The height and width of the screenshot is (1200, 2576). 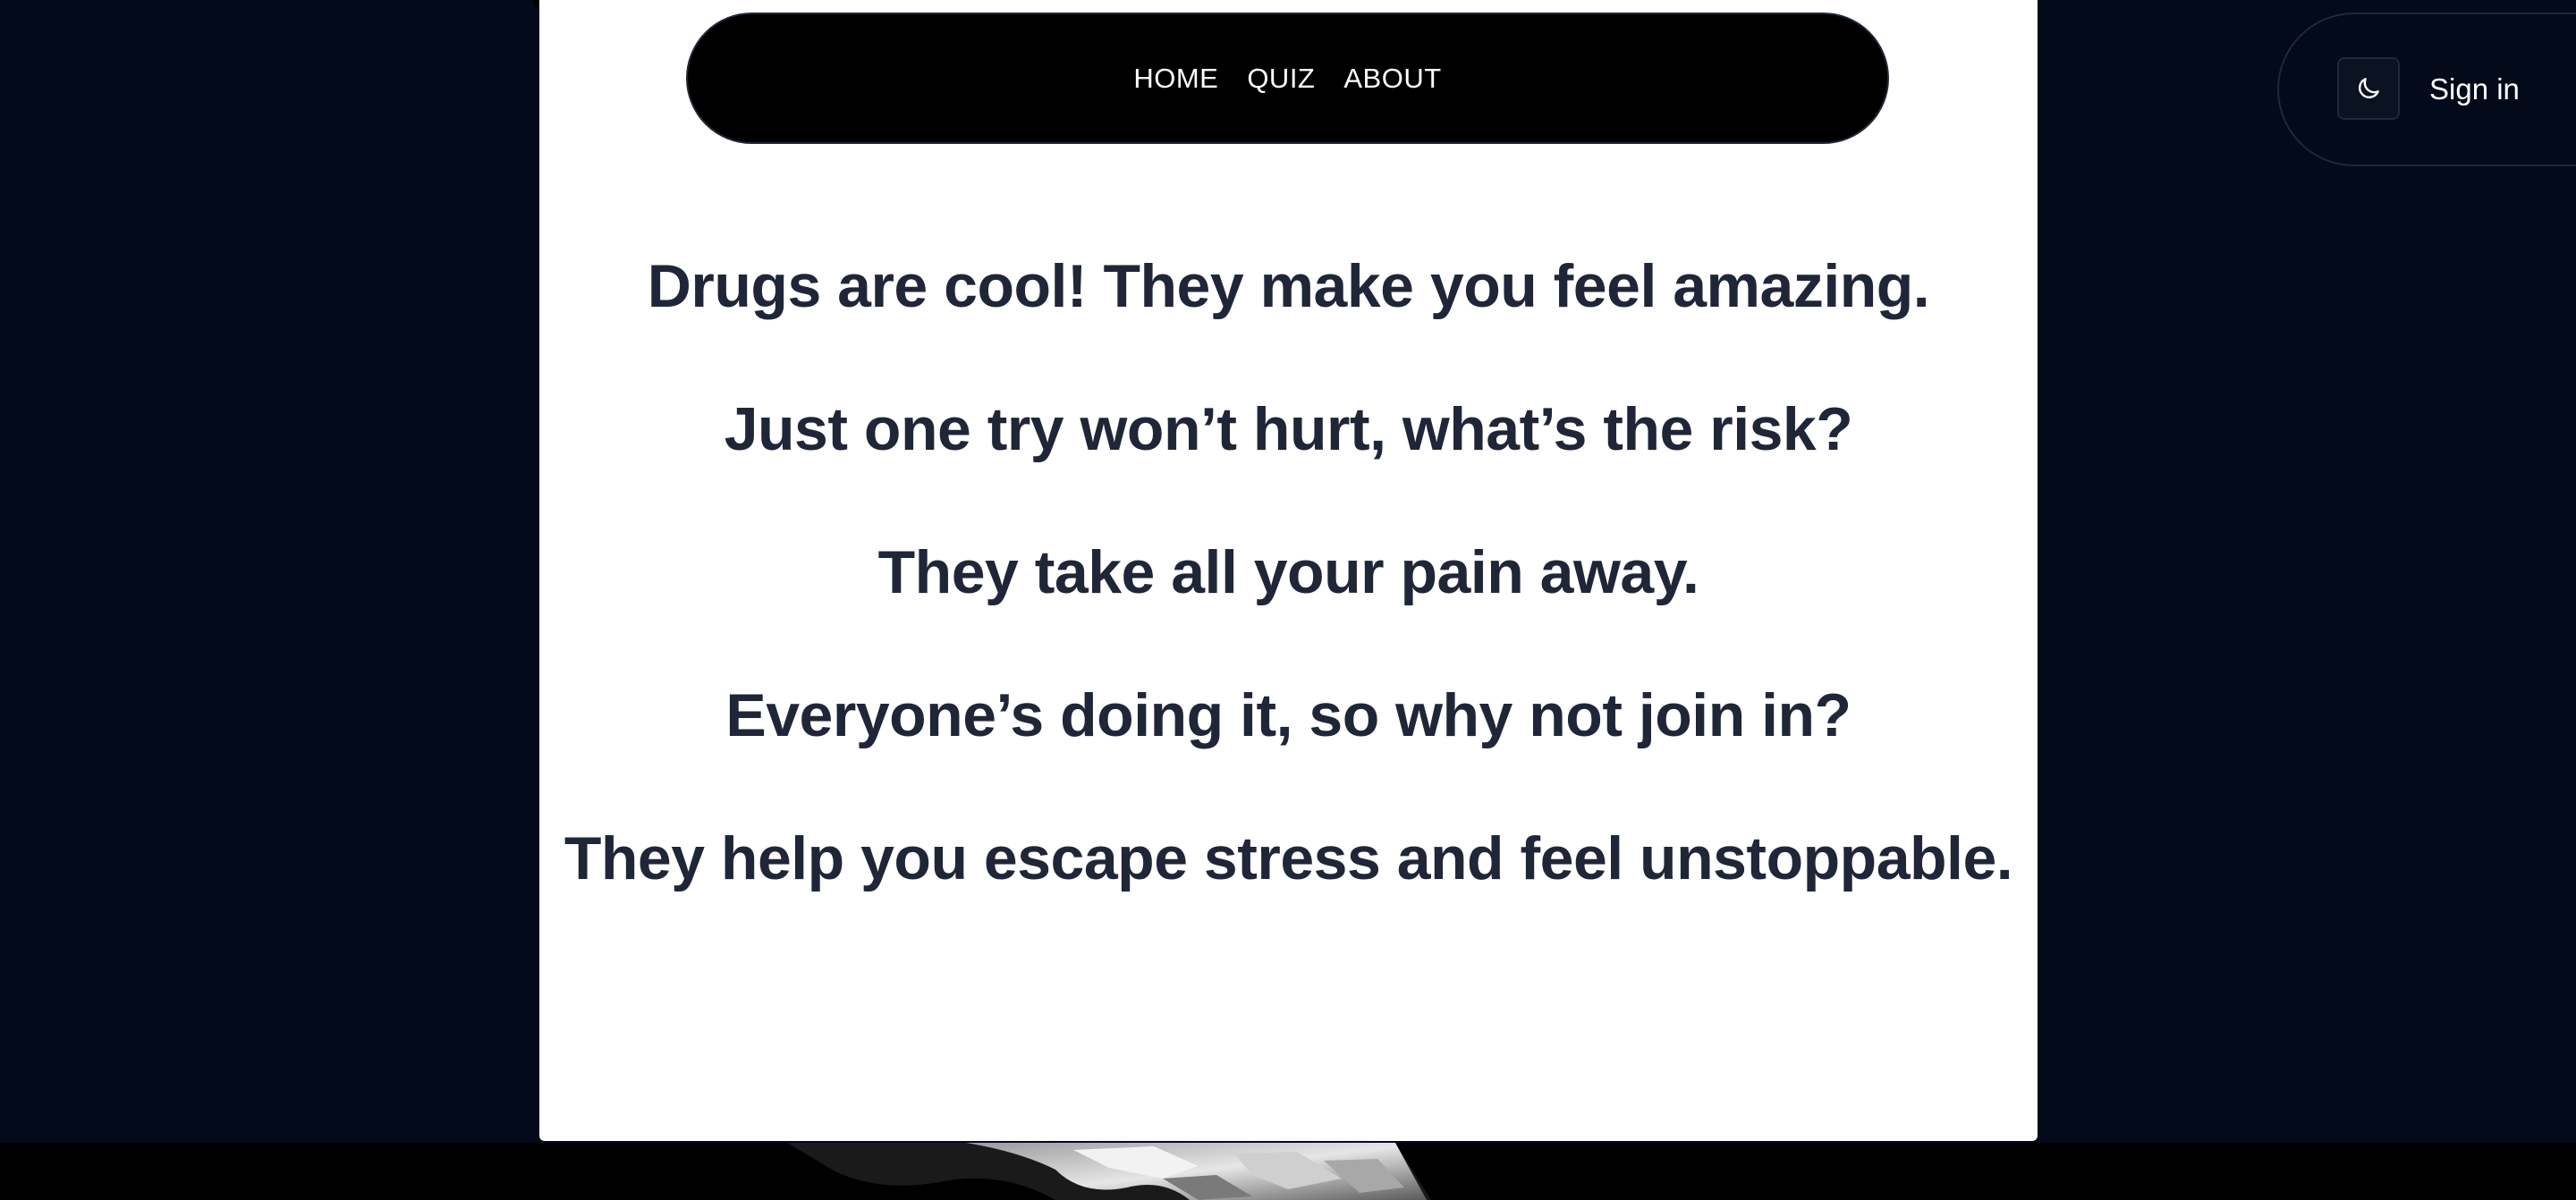 I want to click on headline-item: Everyone’s doing it, so why not join in?, so click(x=1288, y=715).